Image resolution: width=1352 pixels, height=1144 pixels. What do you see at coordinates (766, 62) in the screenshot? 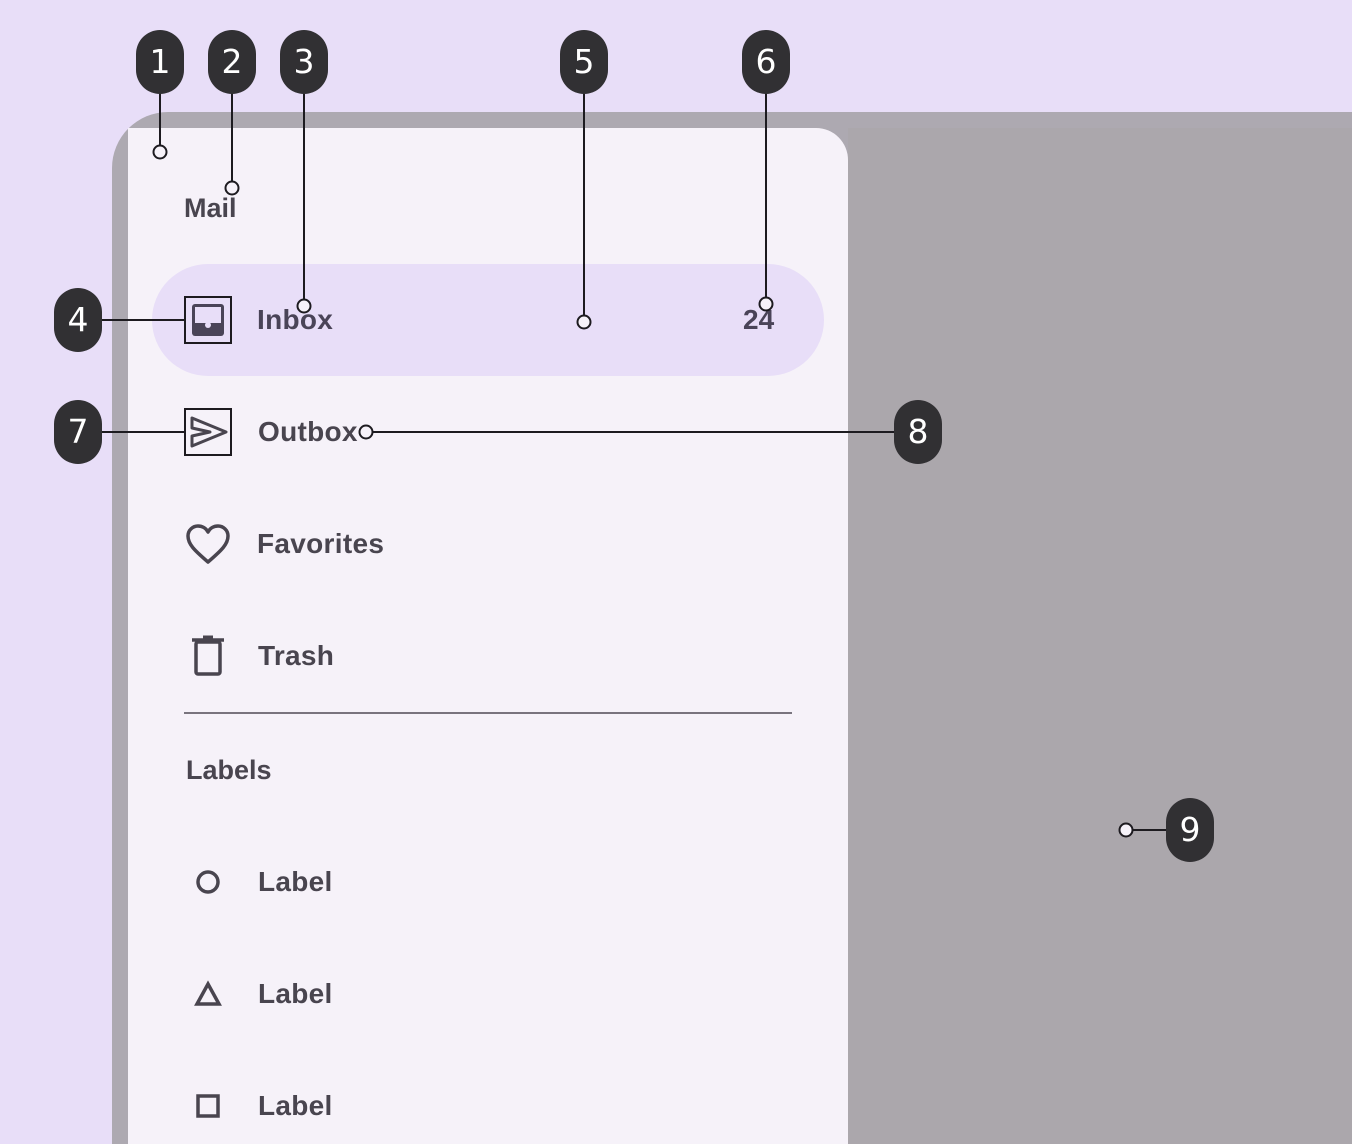
I see `callout-6: 6` at bounding box center [766, 62].